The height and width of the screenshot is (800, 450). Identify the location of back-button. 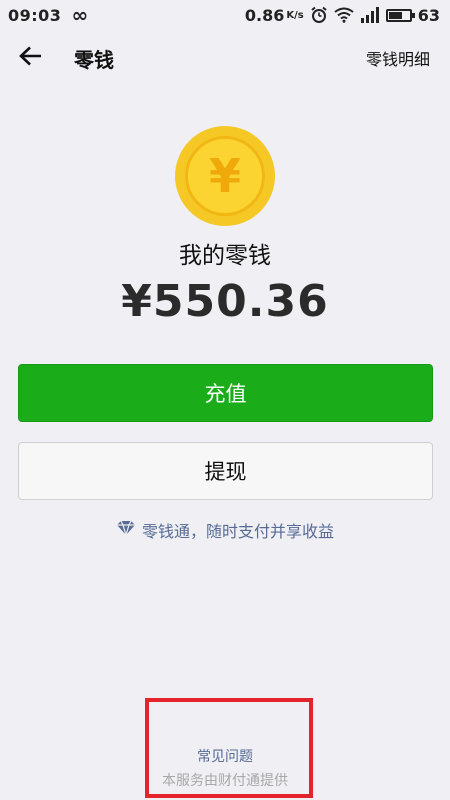
(31, 58).